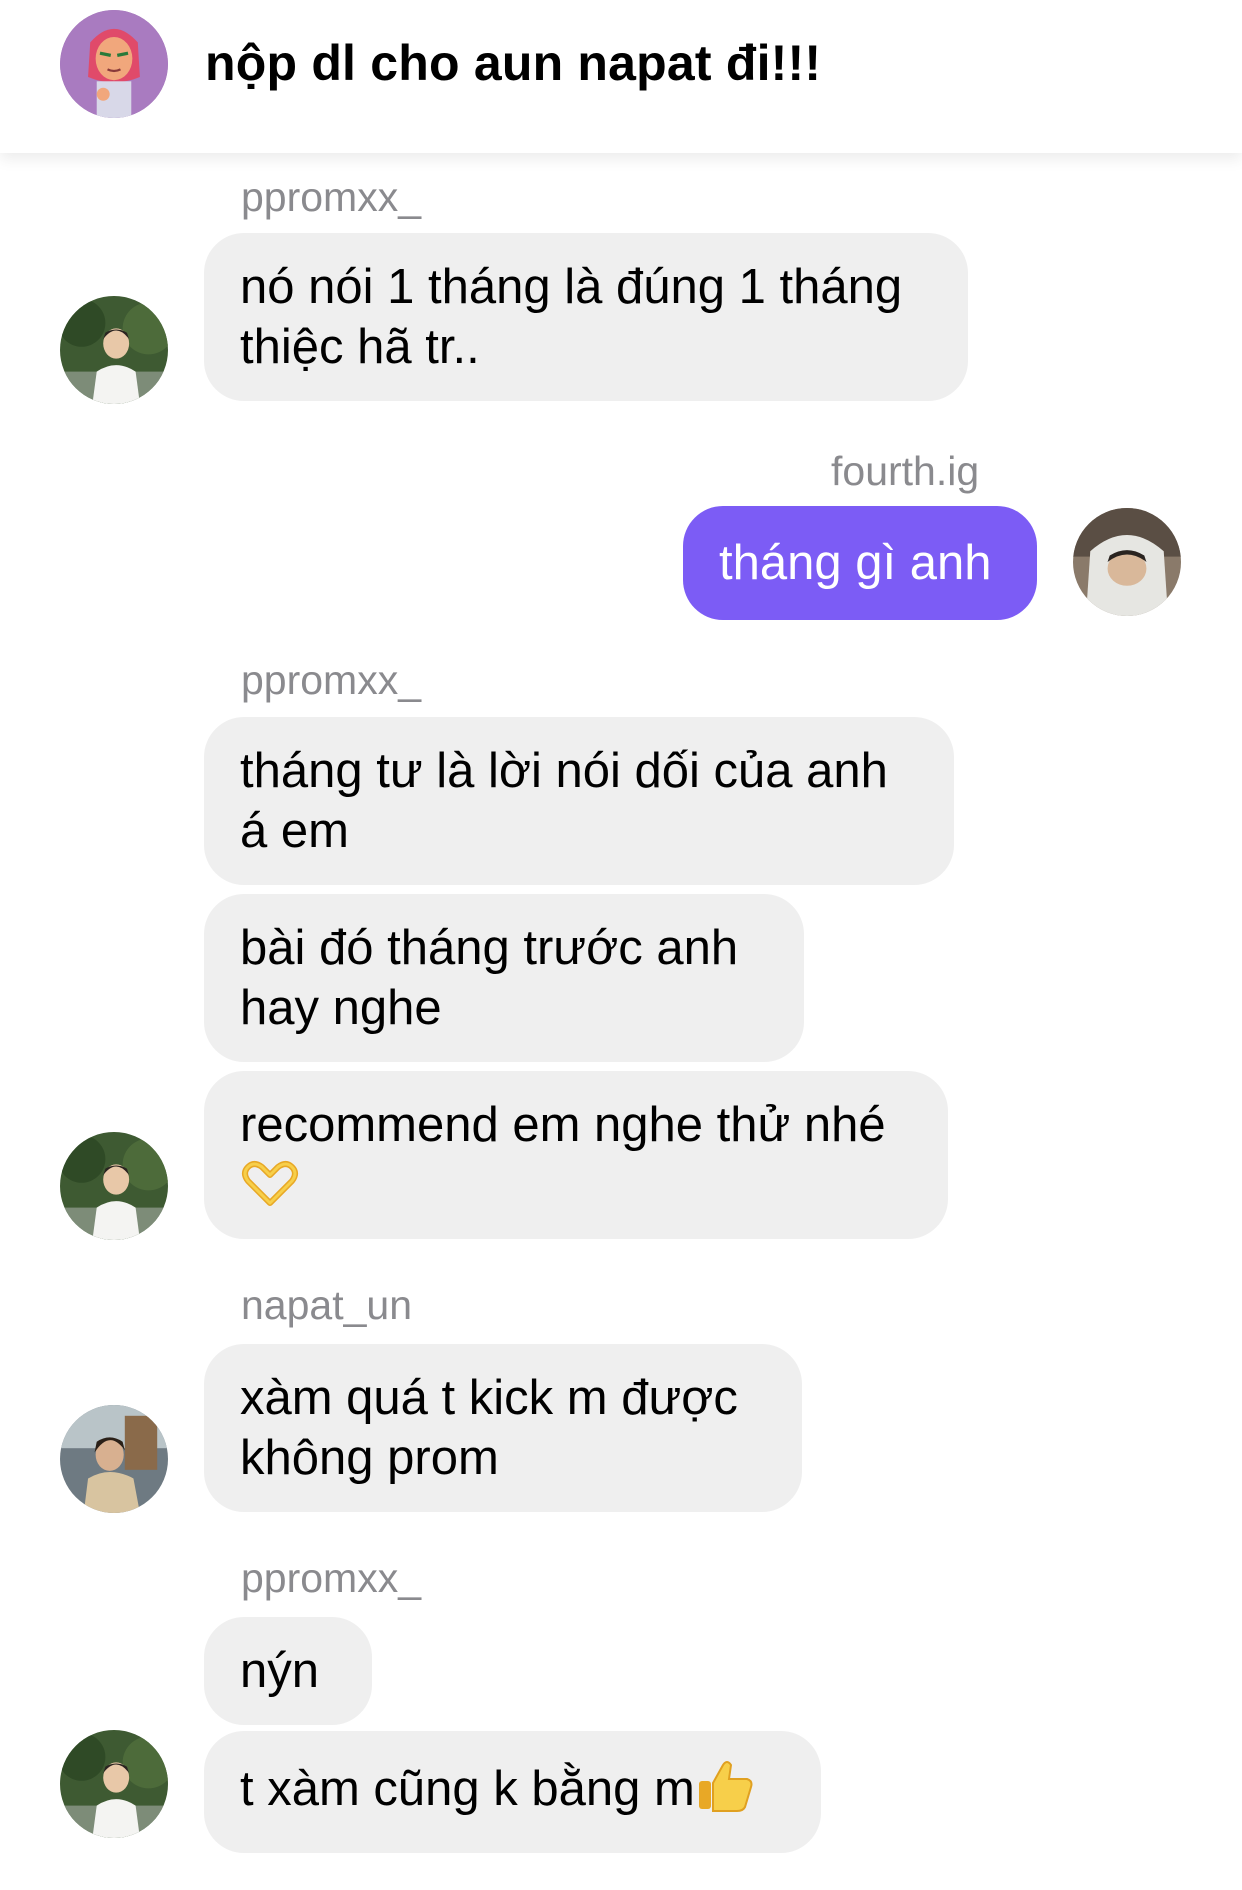 The height and width of the screenshot is (1890, 1242). Describe the element at coordinates (327, 1305) in the screenshot. I see `sender-username: napat_un` at that location.